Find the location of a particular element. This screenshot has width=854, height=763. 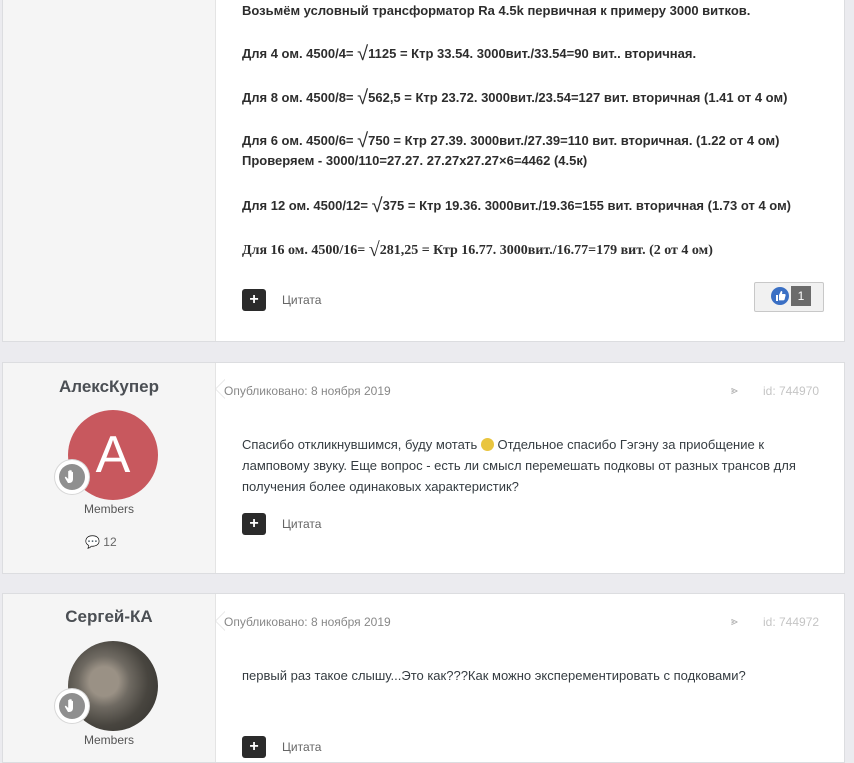

post-id: id: 744972 is located at coordinates (791, 622).